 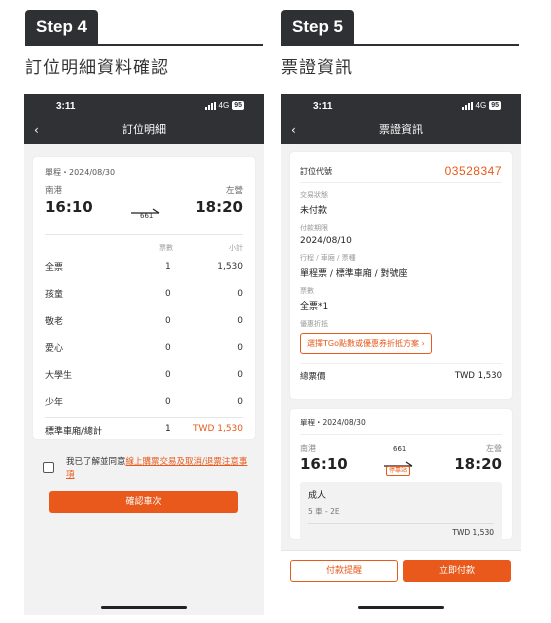 What do you see at coordinates (478, 376) in the screenshot?
I see `total-price-value: TWD 1,530` at bounding box center [478, 376].